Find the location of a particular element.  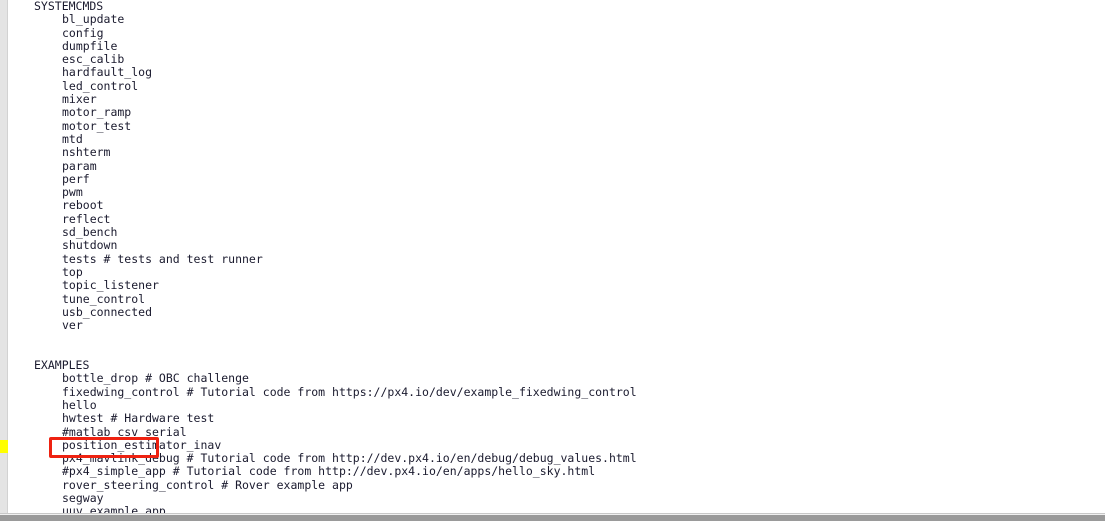

horizontal-scrollbar-thumb is located at coordinates (552, 518).